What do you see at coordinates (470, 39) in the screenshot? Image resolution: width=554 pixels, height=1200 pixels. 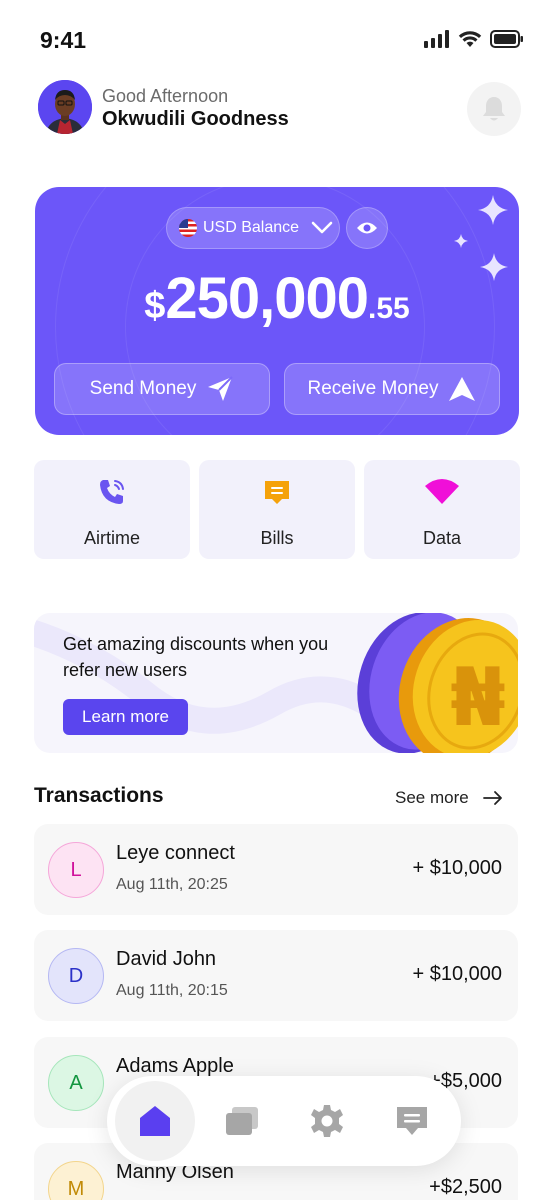 I see `wifi-status-icon` at bounding box center [470, 39].